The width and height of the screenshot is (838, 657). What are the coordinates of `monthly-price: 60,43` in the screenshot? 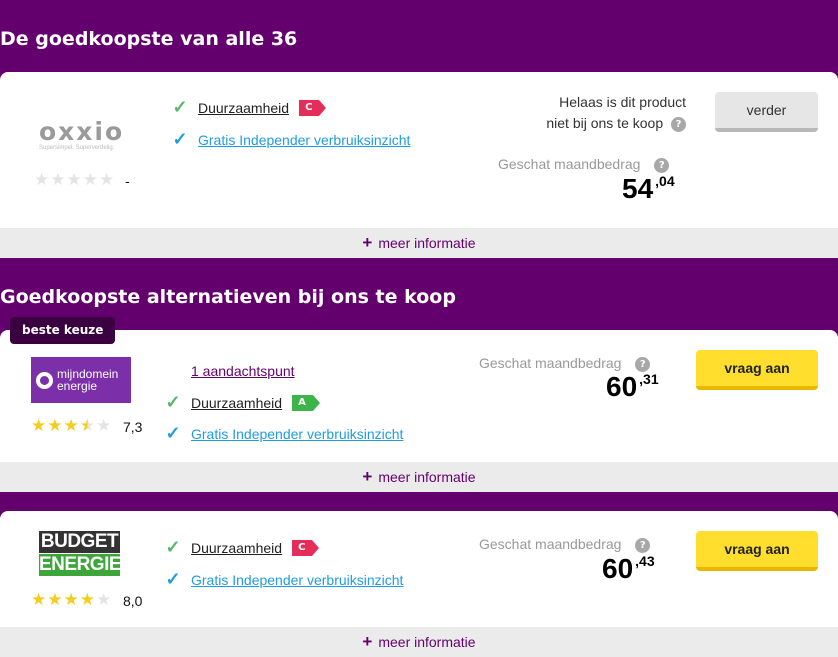 It's located at (628, 568).